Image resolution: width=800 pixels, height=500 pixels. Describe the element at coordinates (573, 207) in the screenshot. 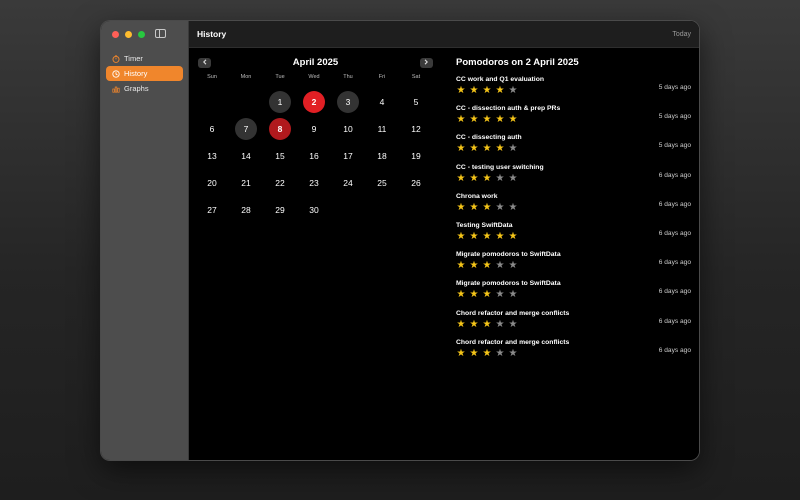

I see `pomodoro-item: Chrona work ★ ★ ★ ★ ★ 6 days ago` at that location.